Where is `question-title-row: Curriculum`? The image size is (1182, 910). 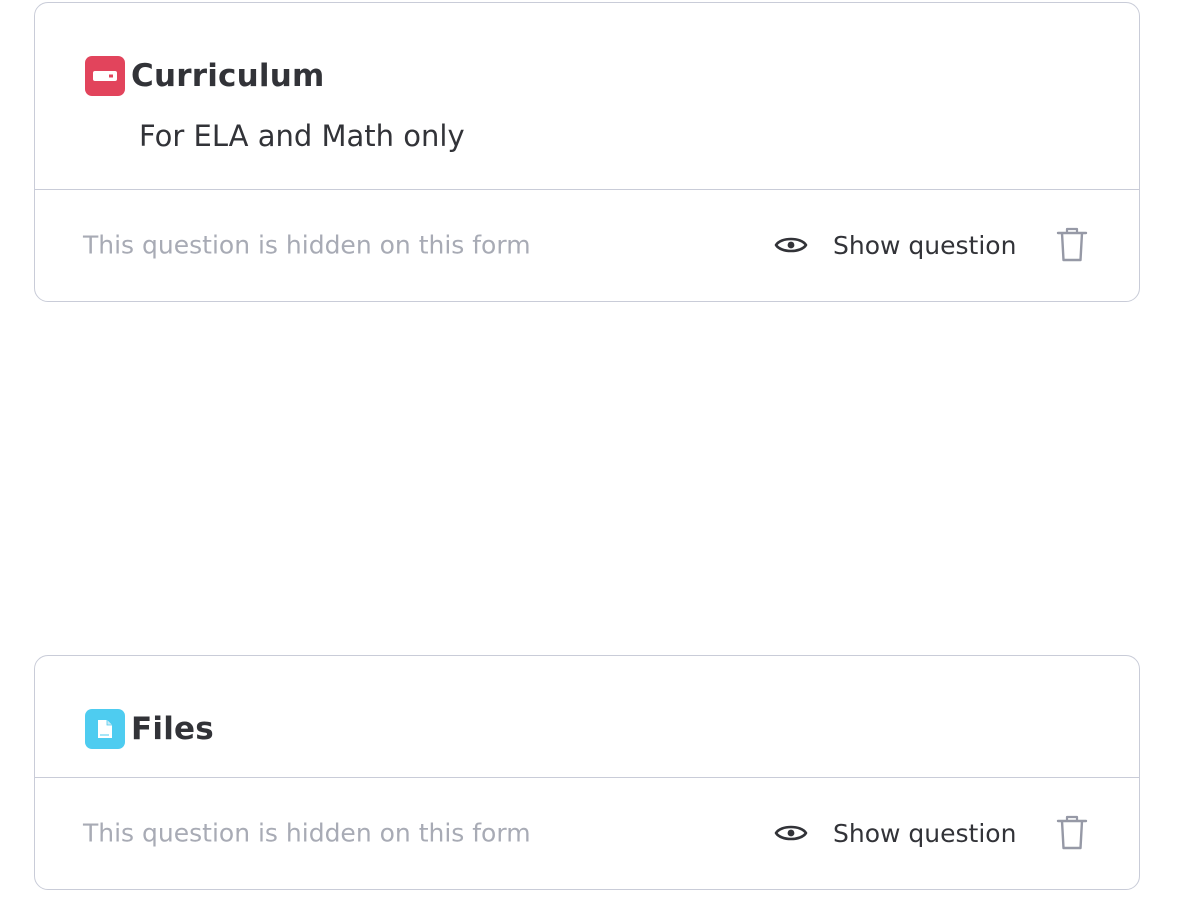 question-title-row: Curriculum is located at coordinates (204, 76).